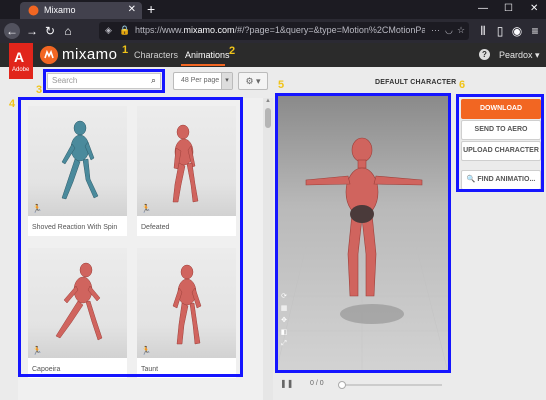  Describe the element at coordinates (435, 30) in the screenshot. I see `more-icon: ···` at that location.